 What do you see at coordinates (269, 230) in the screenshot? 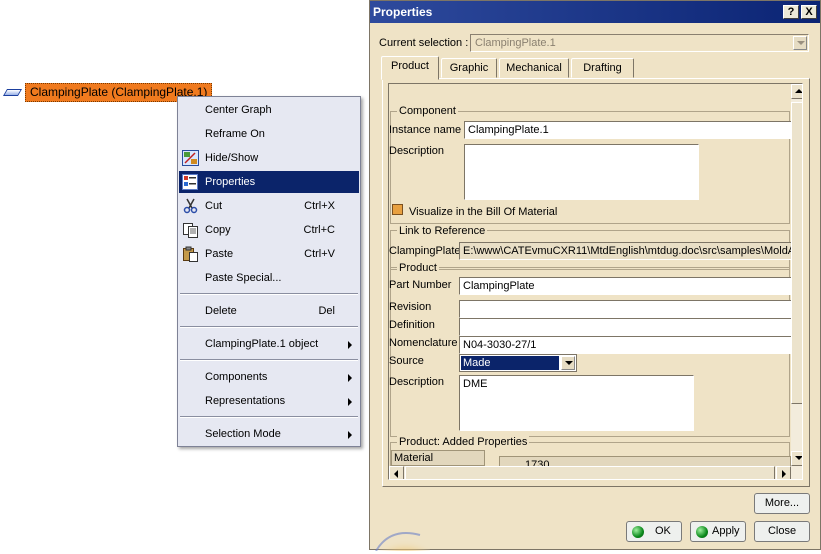
I see `menu-item-copy: Copy Ctrl+C` at bounding box center [269, 230].